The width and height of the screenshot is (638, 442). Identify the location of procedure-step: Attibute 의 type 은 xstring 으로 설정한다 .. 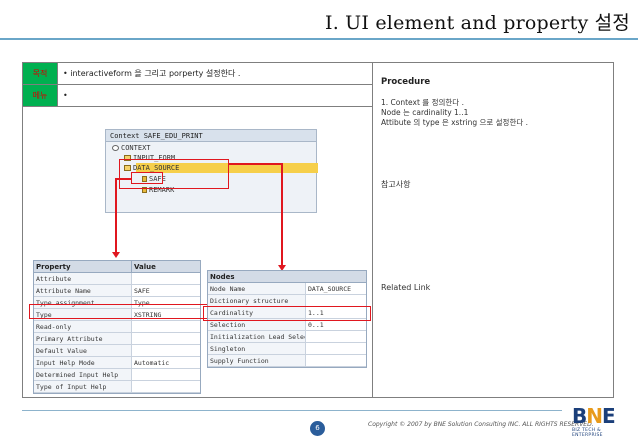
(455, 122).